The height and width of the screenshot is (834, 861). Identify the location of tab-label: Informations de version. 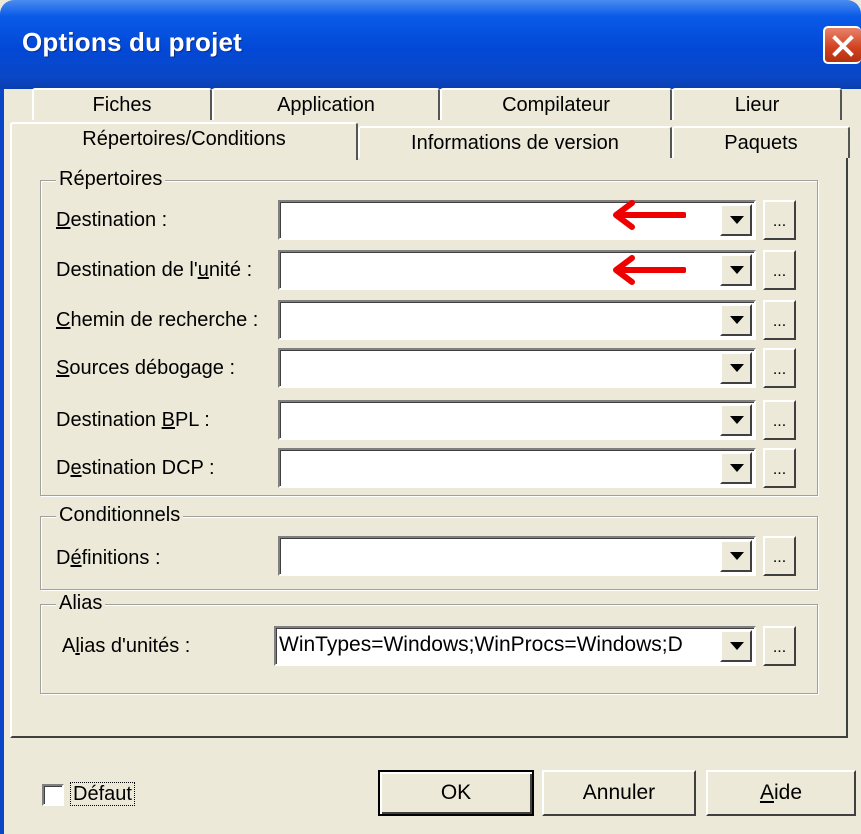
(515, 143).